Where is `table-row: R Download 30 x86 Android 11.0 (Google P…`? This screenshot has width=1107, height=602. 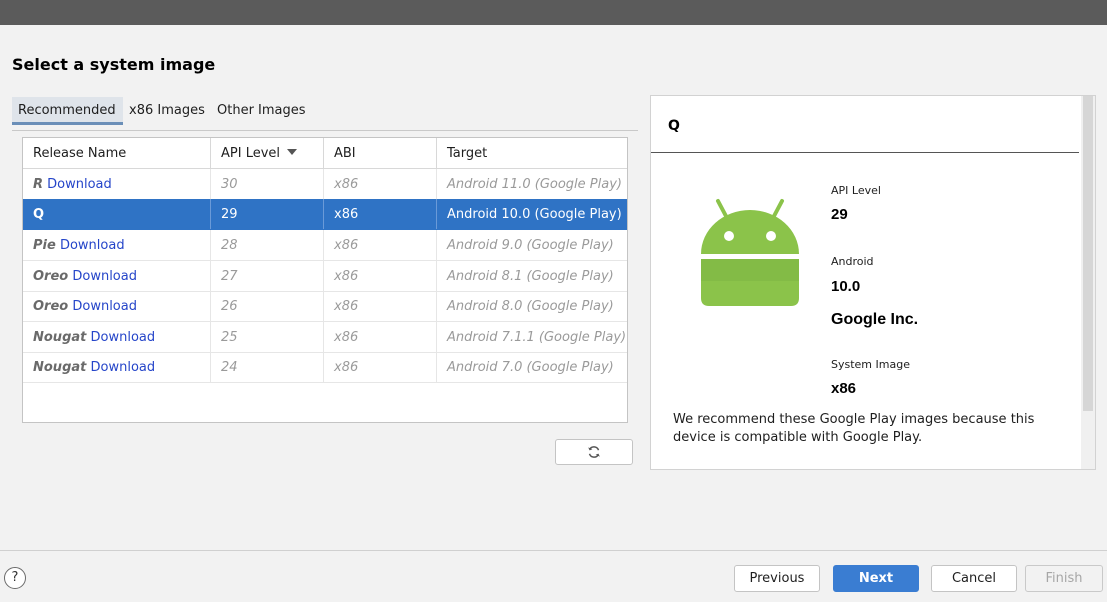 table-row: R Download 30 x86 Android 11.0 (Google P… is located at coordinates (325, 184).